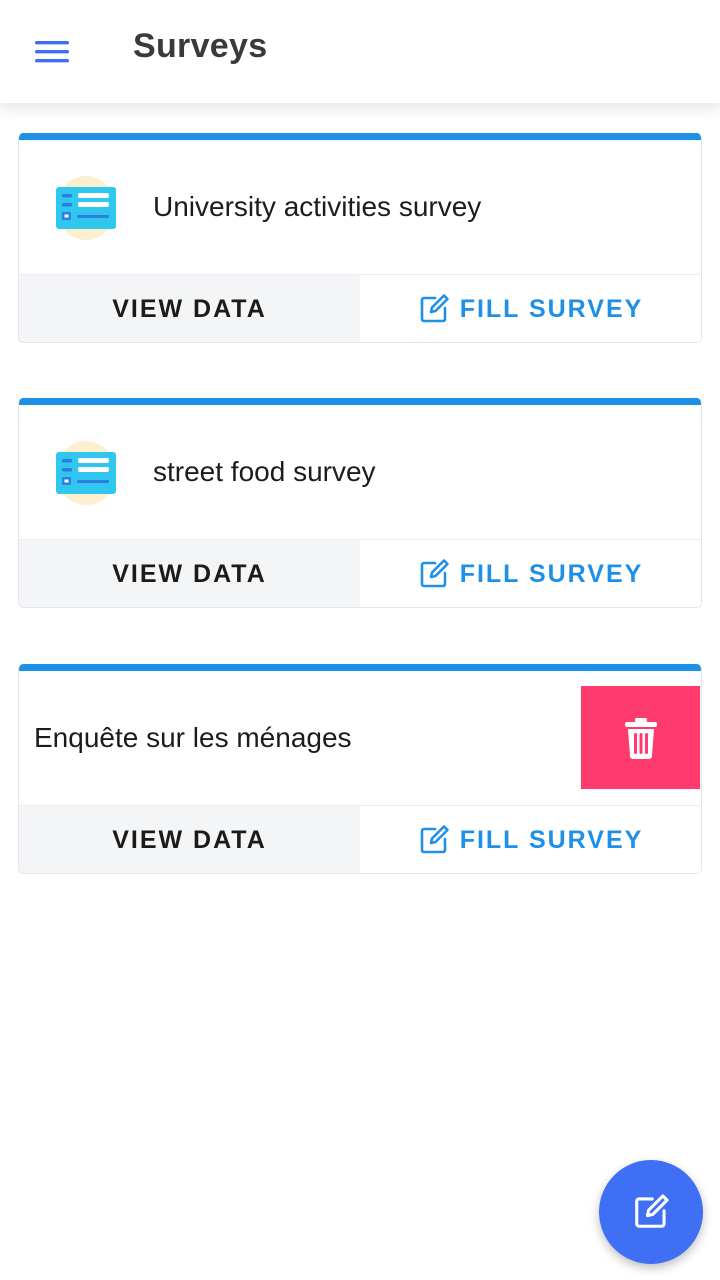 This screenshot has height=1280, width=720. What do you see at coordinates (193, 737) in the screenshot?
I see `survey-title: Enquête sur les ménages` at bounding box center [193, 737].